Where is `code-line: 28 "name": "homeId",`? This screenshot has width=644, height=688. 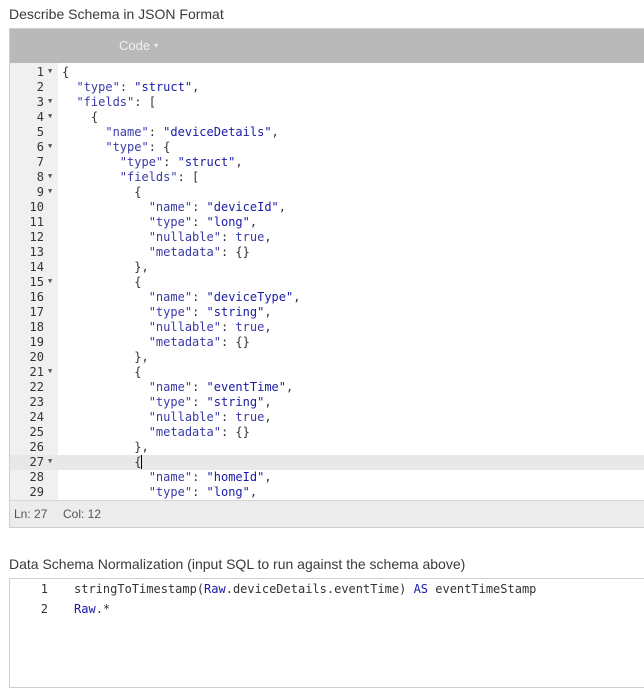 code-line: 28 "name": "homeId", is located at coordinates (327, 477).